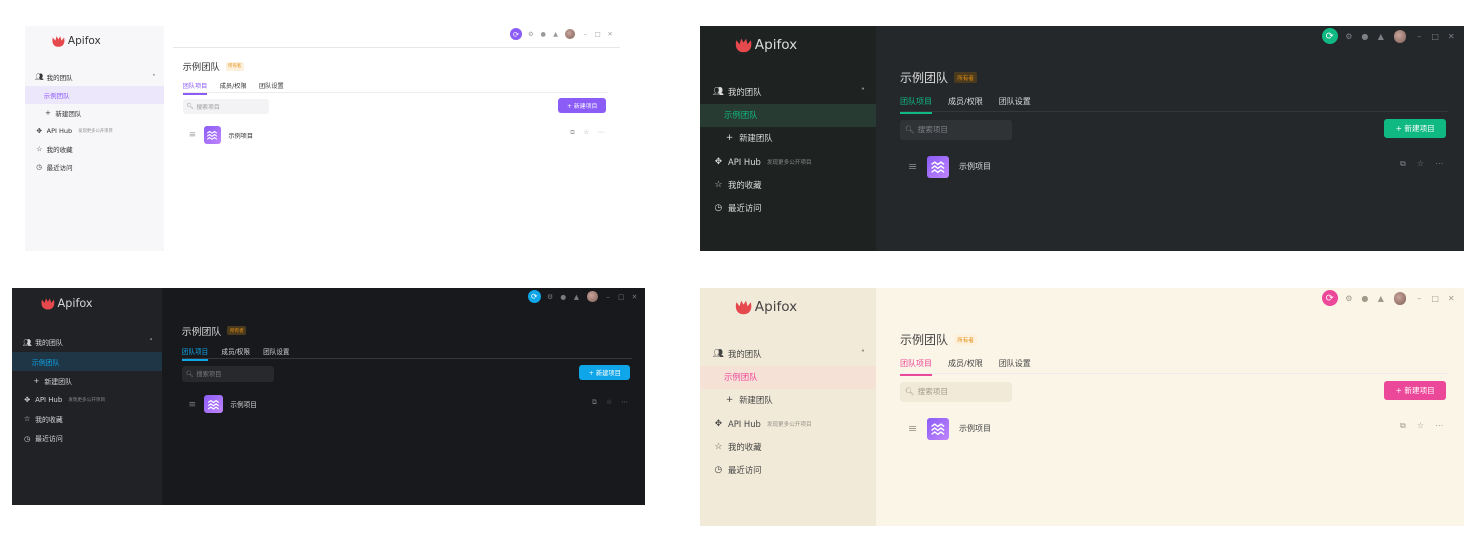  Describe the element at coordinates (75, 304) in the screenshot. I see `app-logo-text: Apifox` at that location.